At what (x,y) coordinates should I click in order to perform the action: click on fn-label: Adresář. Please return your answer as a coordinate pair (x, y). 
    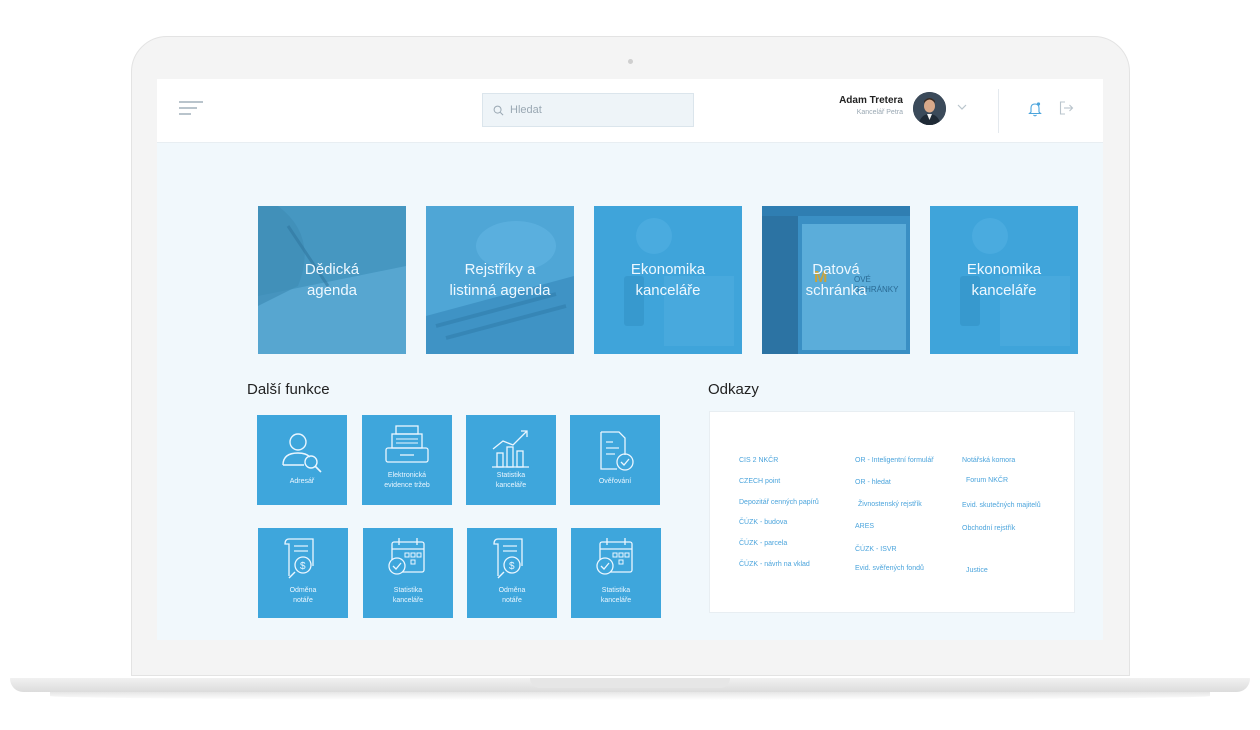
    Looking at the image, I should click on (302, 481).